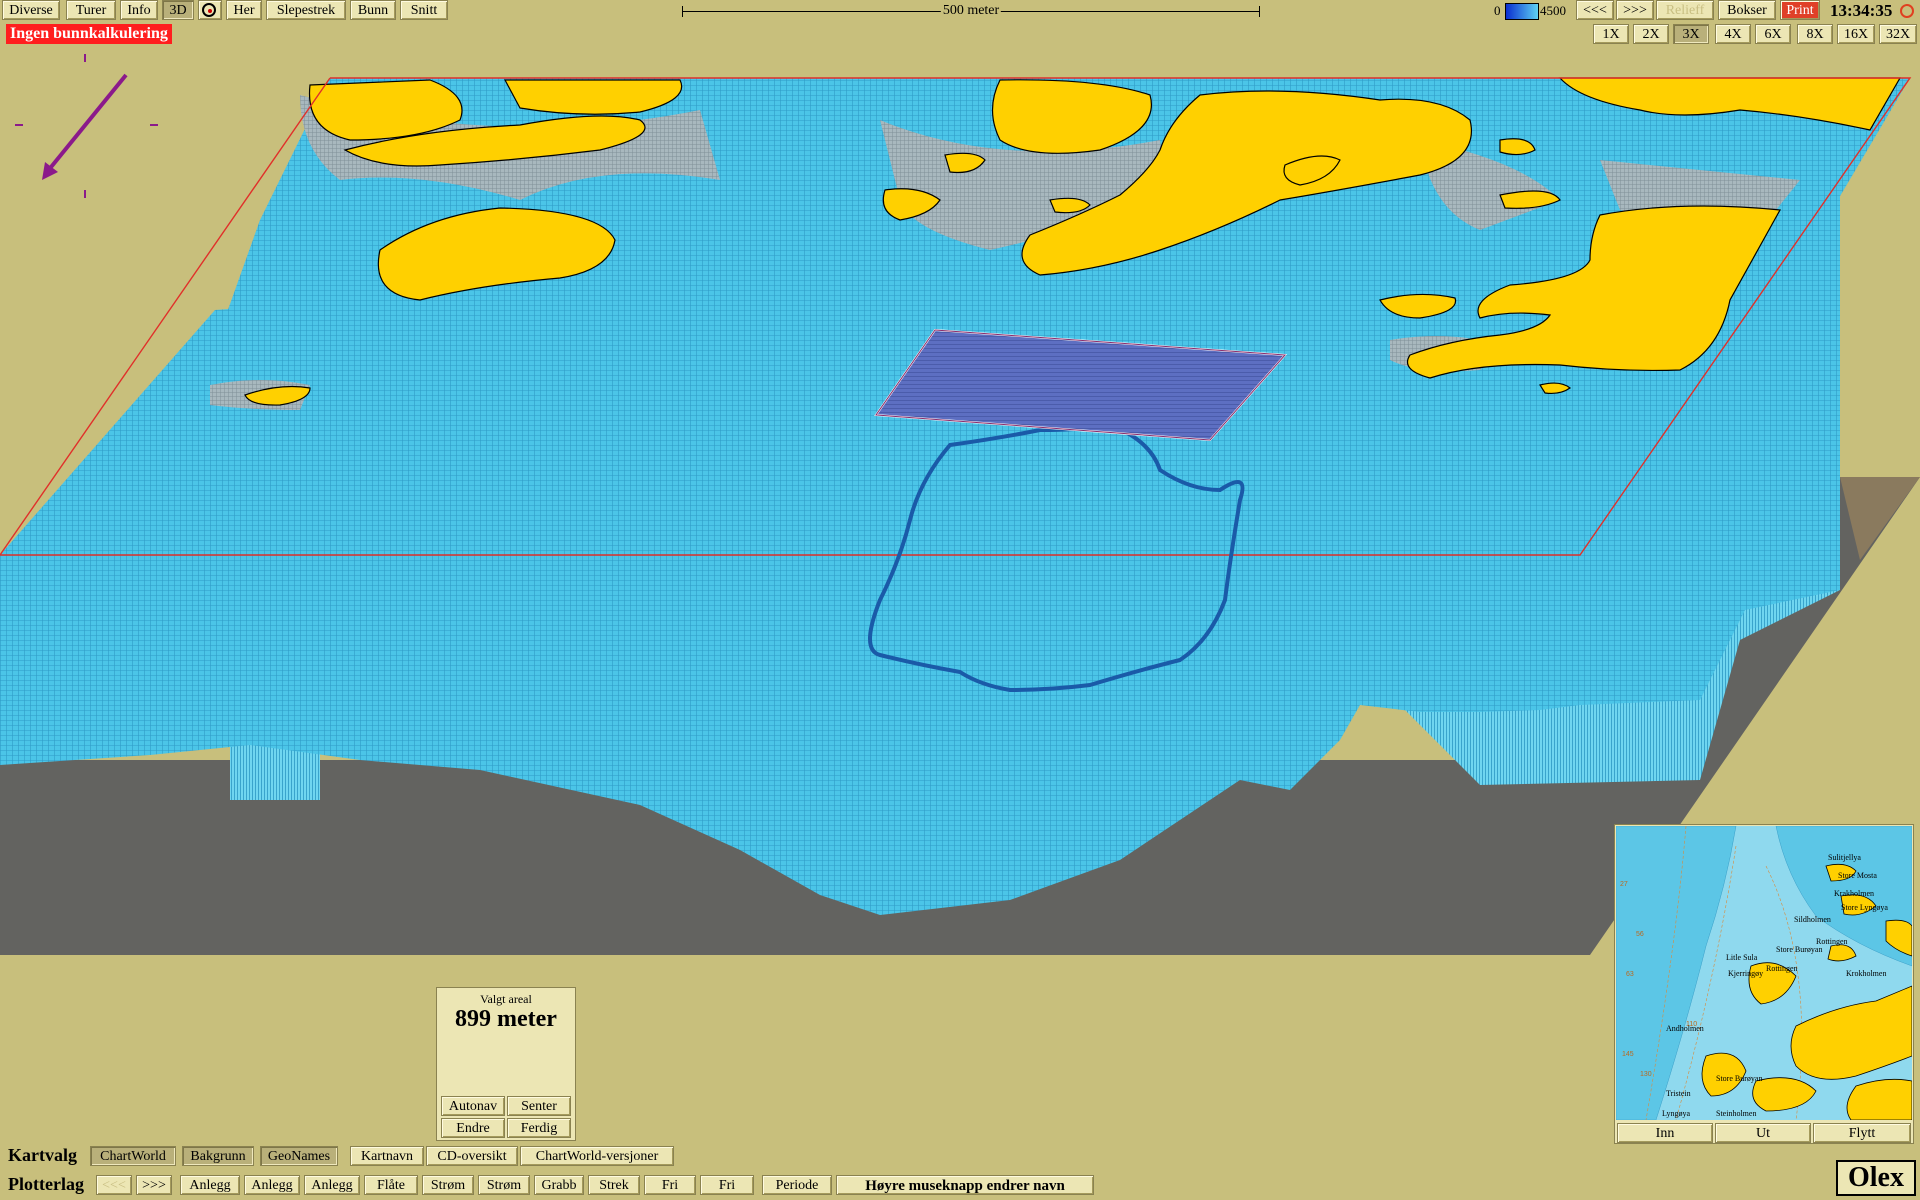 This screenshot has height=1200, width=1920. I want to click on minimap-depth-2: 56, so click(1640, 934).